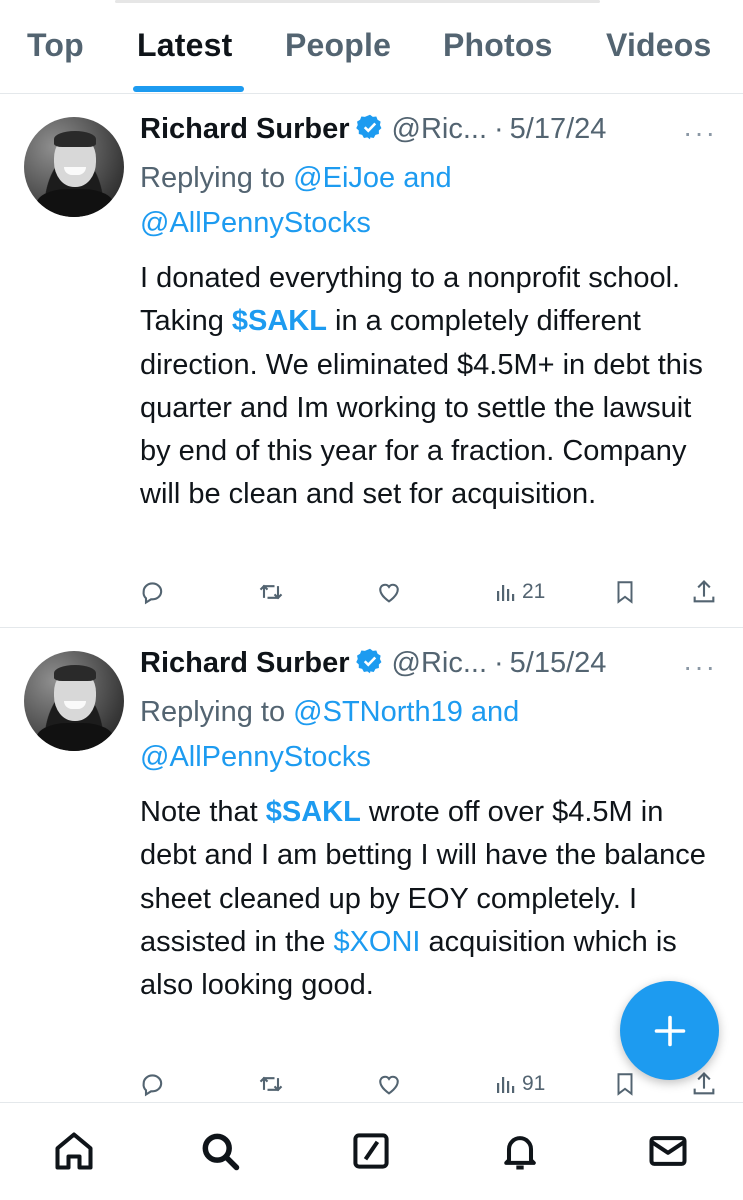 This screenshot has height=1200, width=743. What do you see at coordinates (371, 592) in the screenshot?
I see `tweet-actions: 21` at bounding box center [371, 592].